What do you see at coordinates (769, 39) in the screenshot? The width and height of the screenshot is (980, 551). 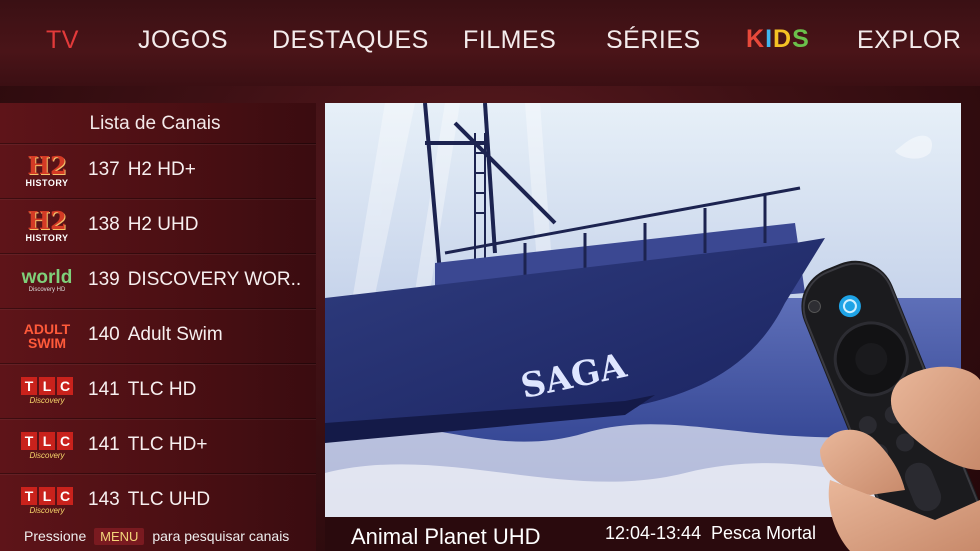 I see `tab-kids-letter: I` at bounding box center [769, 39].